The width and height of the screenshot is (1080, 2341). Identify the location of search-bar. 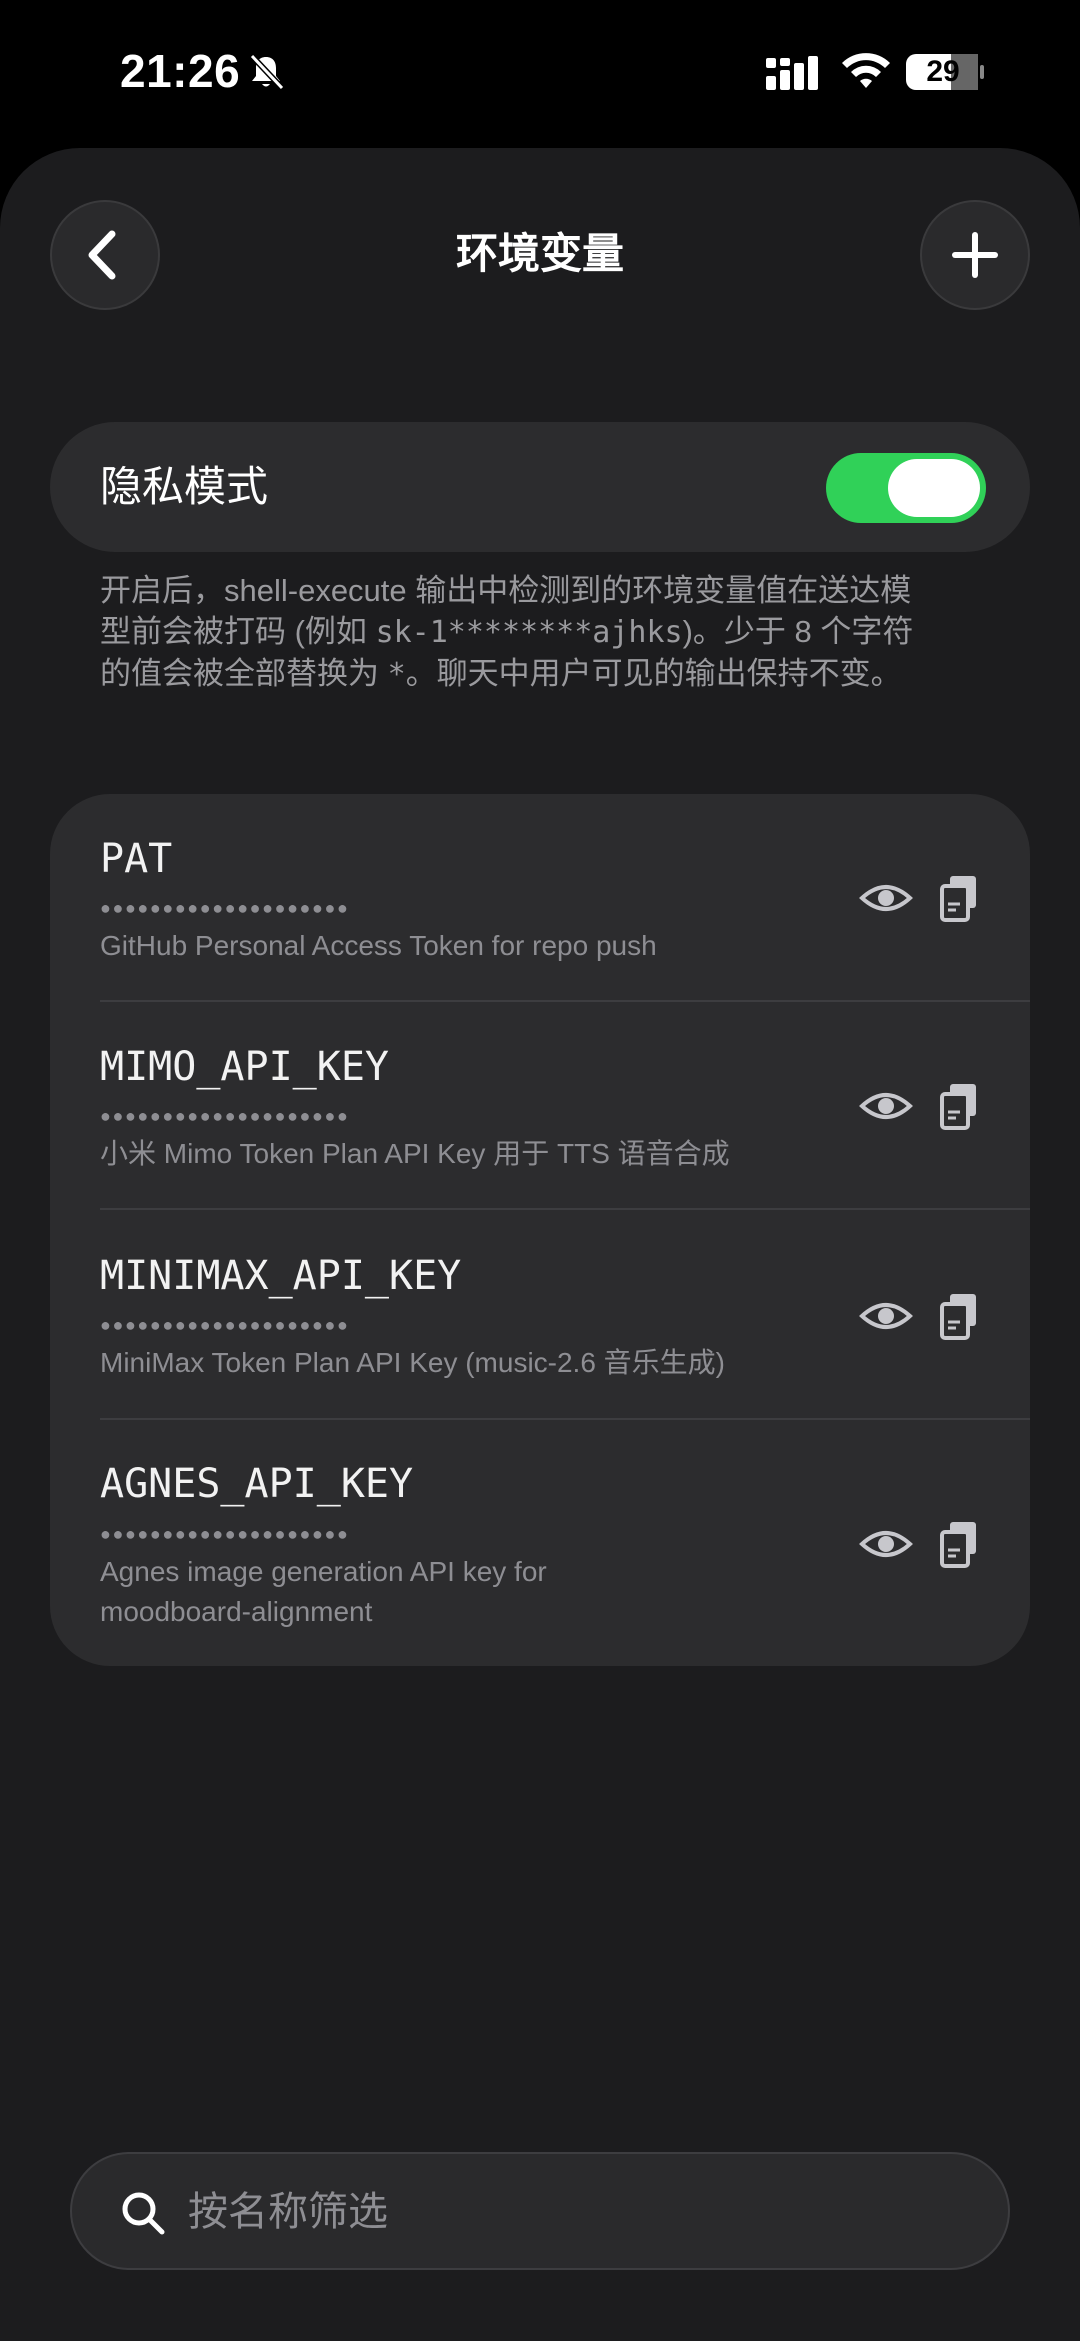
(540, 2211).